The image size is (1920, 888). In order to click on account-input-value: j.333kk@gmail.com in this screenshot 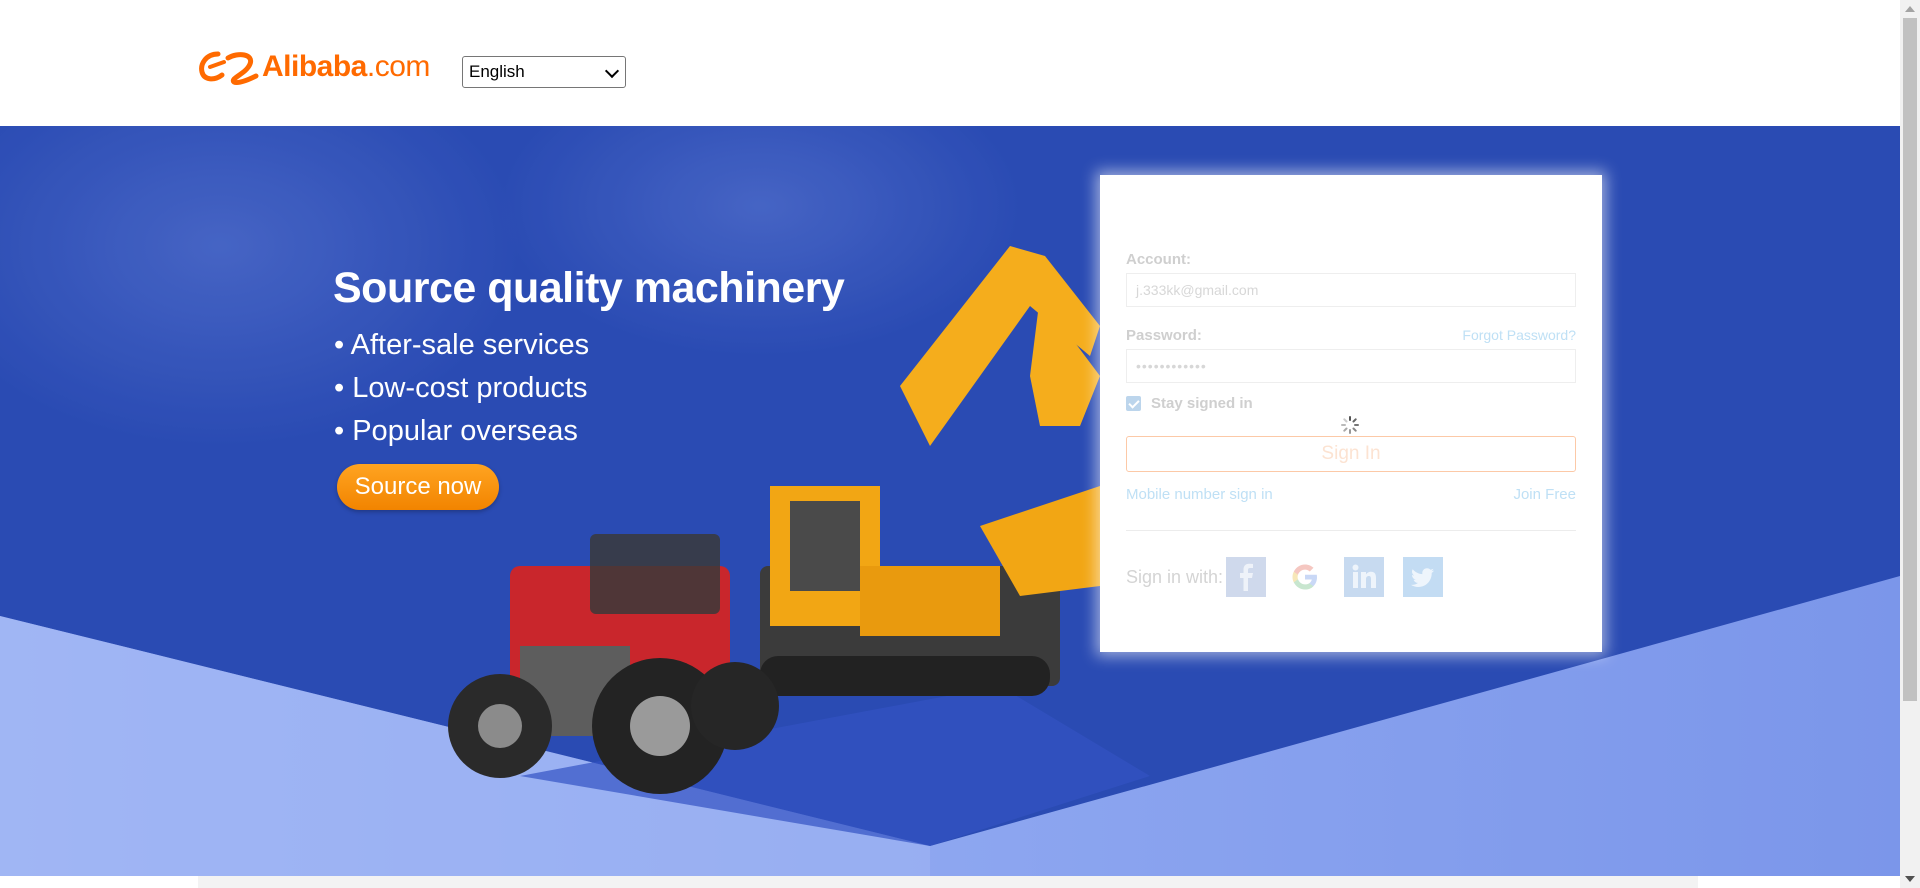, I will do `click(1197, 290)`.